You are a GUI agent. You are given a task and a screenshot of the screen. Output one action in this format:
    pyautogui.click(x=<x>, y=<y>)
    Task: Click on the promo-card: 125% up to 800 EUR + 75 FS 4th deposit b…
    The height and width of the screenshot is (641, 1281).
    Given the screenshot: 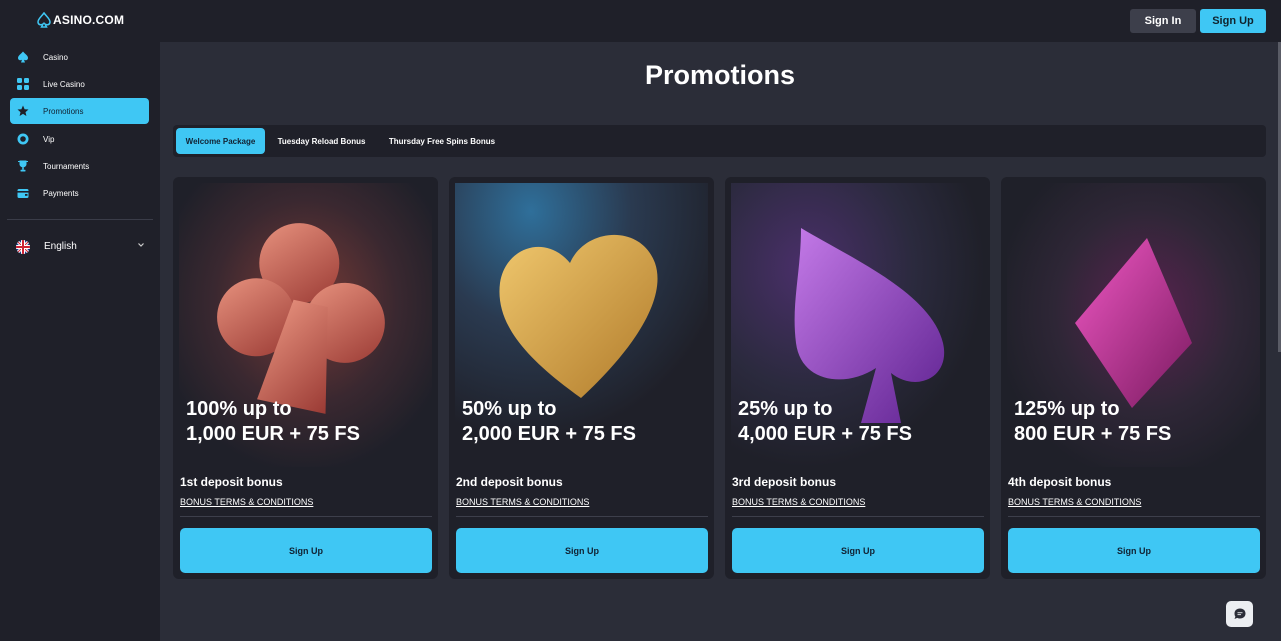 What is the action you would take?
    pyautogui.click(x=1133, y=378)
    